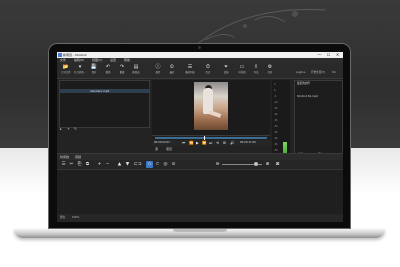 The image size is (400, 267). I want to click on skip-previous-icon: ⏮, so click(183, 143).